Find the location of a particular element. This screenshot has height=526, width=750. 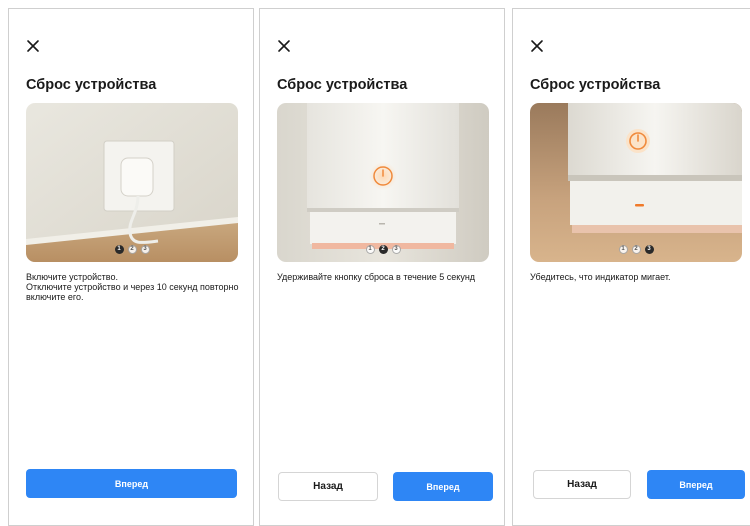

step-illustration-plug: 1 2 3 is located at coordinates (132, 182).